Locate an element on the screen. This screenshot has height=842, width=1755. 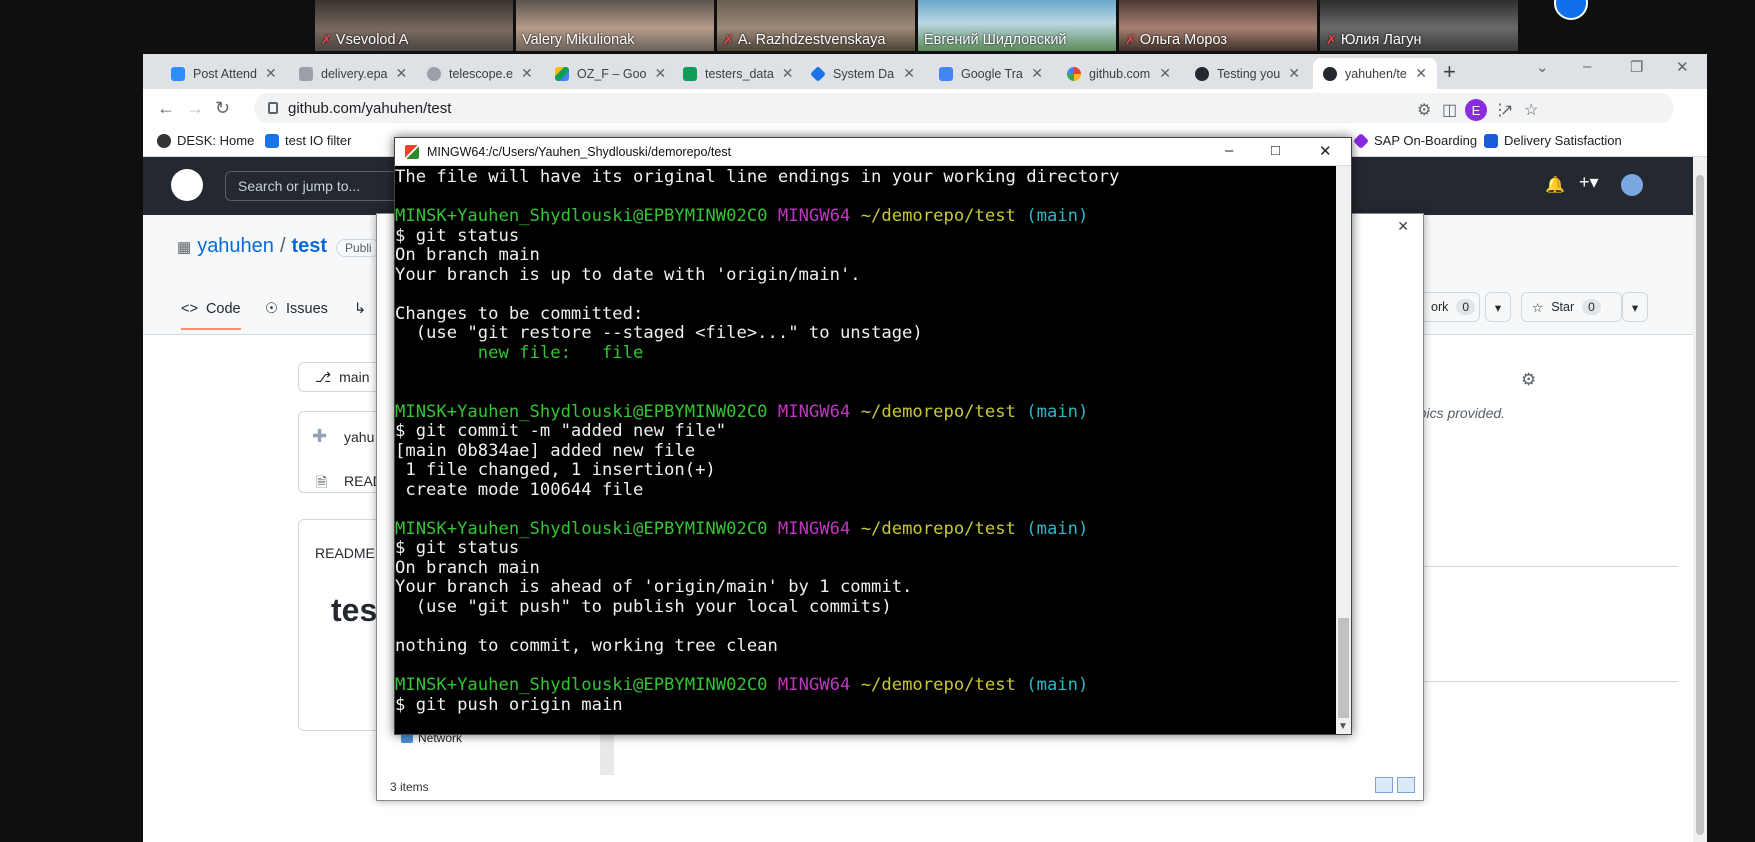
browser-tab: Testing you ✕ is located at coordinates (1247, 73).